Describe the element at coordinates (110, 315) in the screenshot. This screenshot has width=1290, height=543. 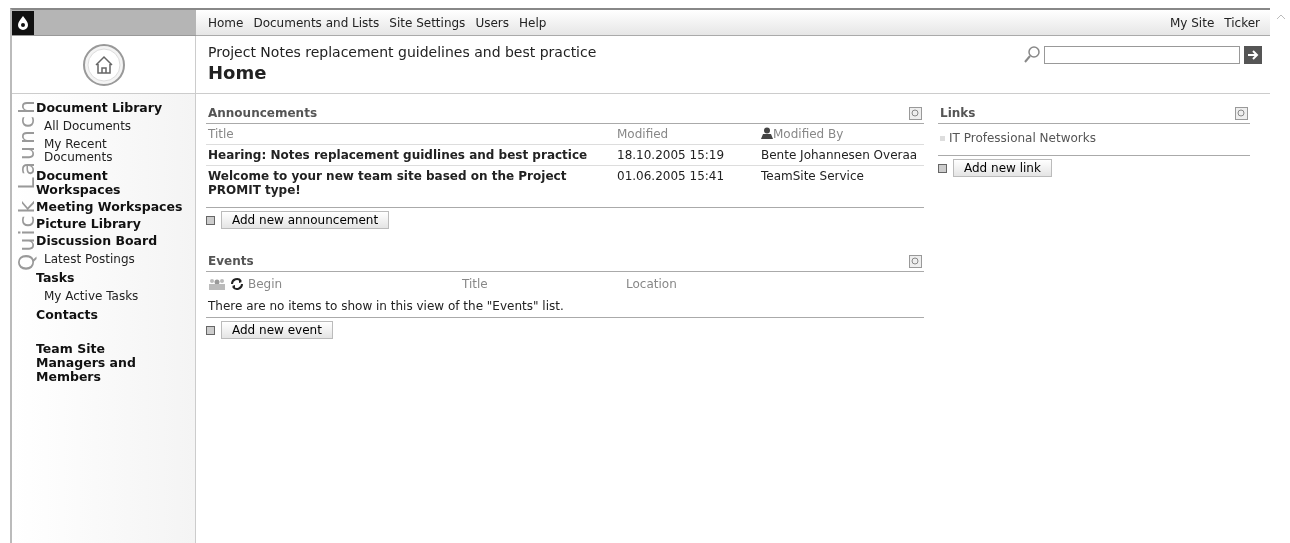
I see `quick-launch-link: Contacts` at that location.